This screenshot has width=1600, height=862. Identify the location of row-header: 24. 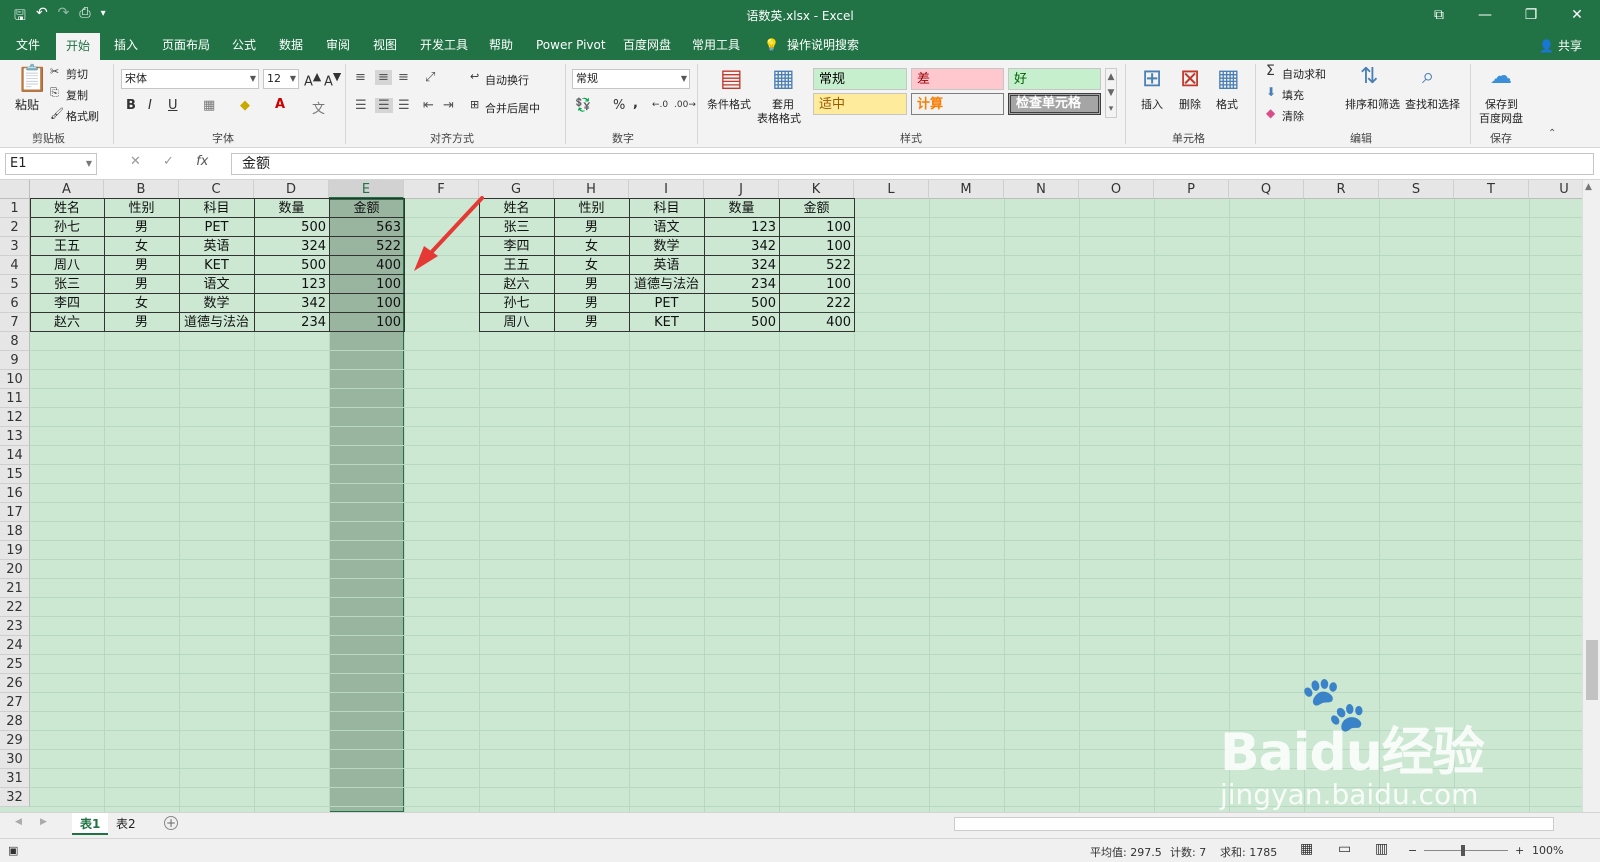
(15, 645).